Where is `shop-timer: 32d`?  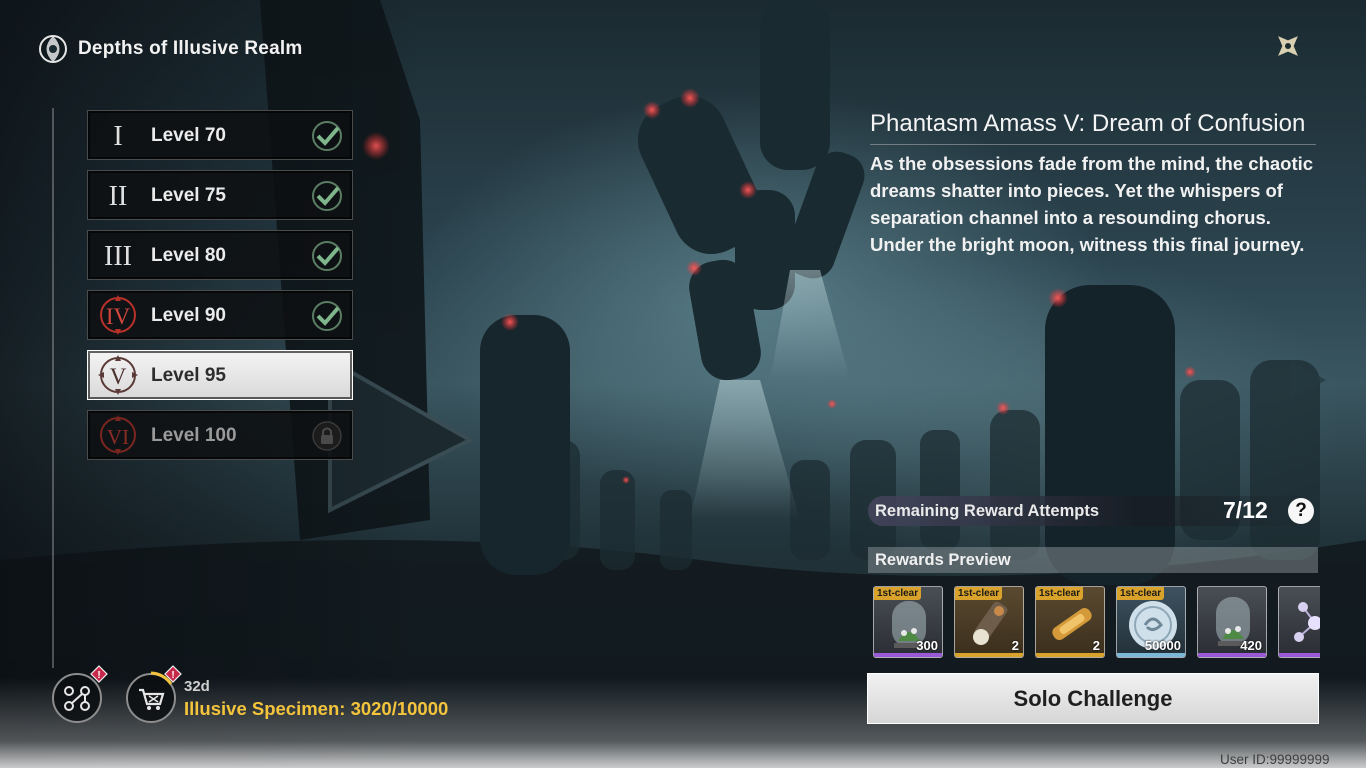
shop-timer: 32d is located at coordinates (197, 686).